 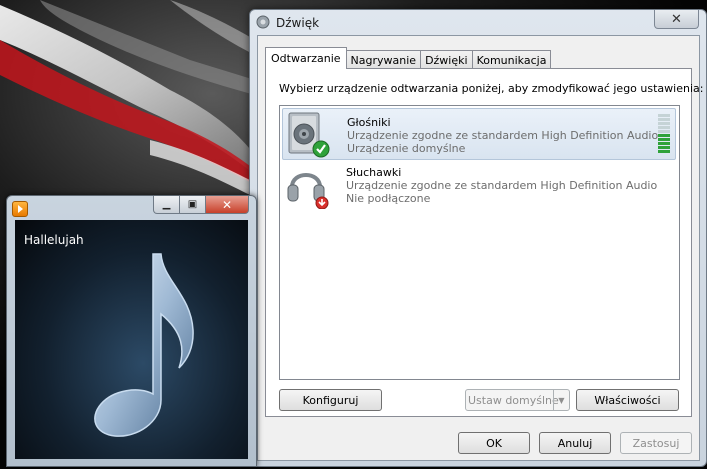 I want to click on minimize-icon: ▁, so click(x=166, y=204).